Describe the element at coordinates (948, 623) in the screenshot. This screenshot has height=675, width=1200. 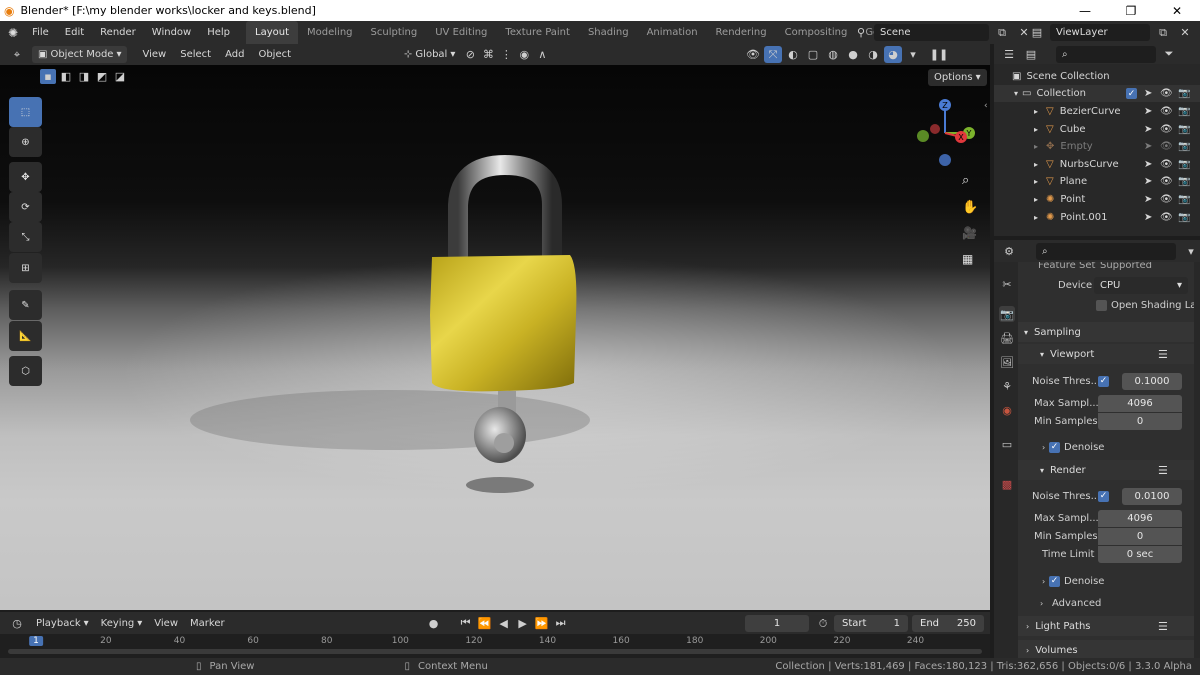
I see `end-frame-field: End 250` at that location.